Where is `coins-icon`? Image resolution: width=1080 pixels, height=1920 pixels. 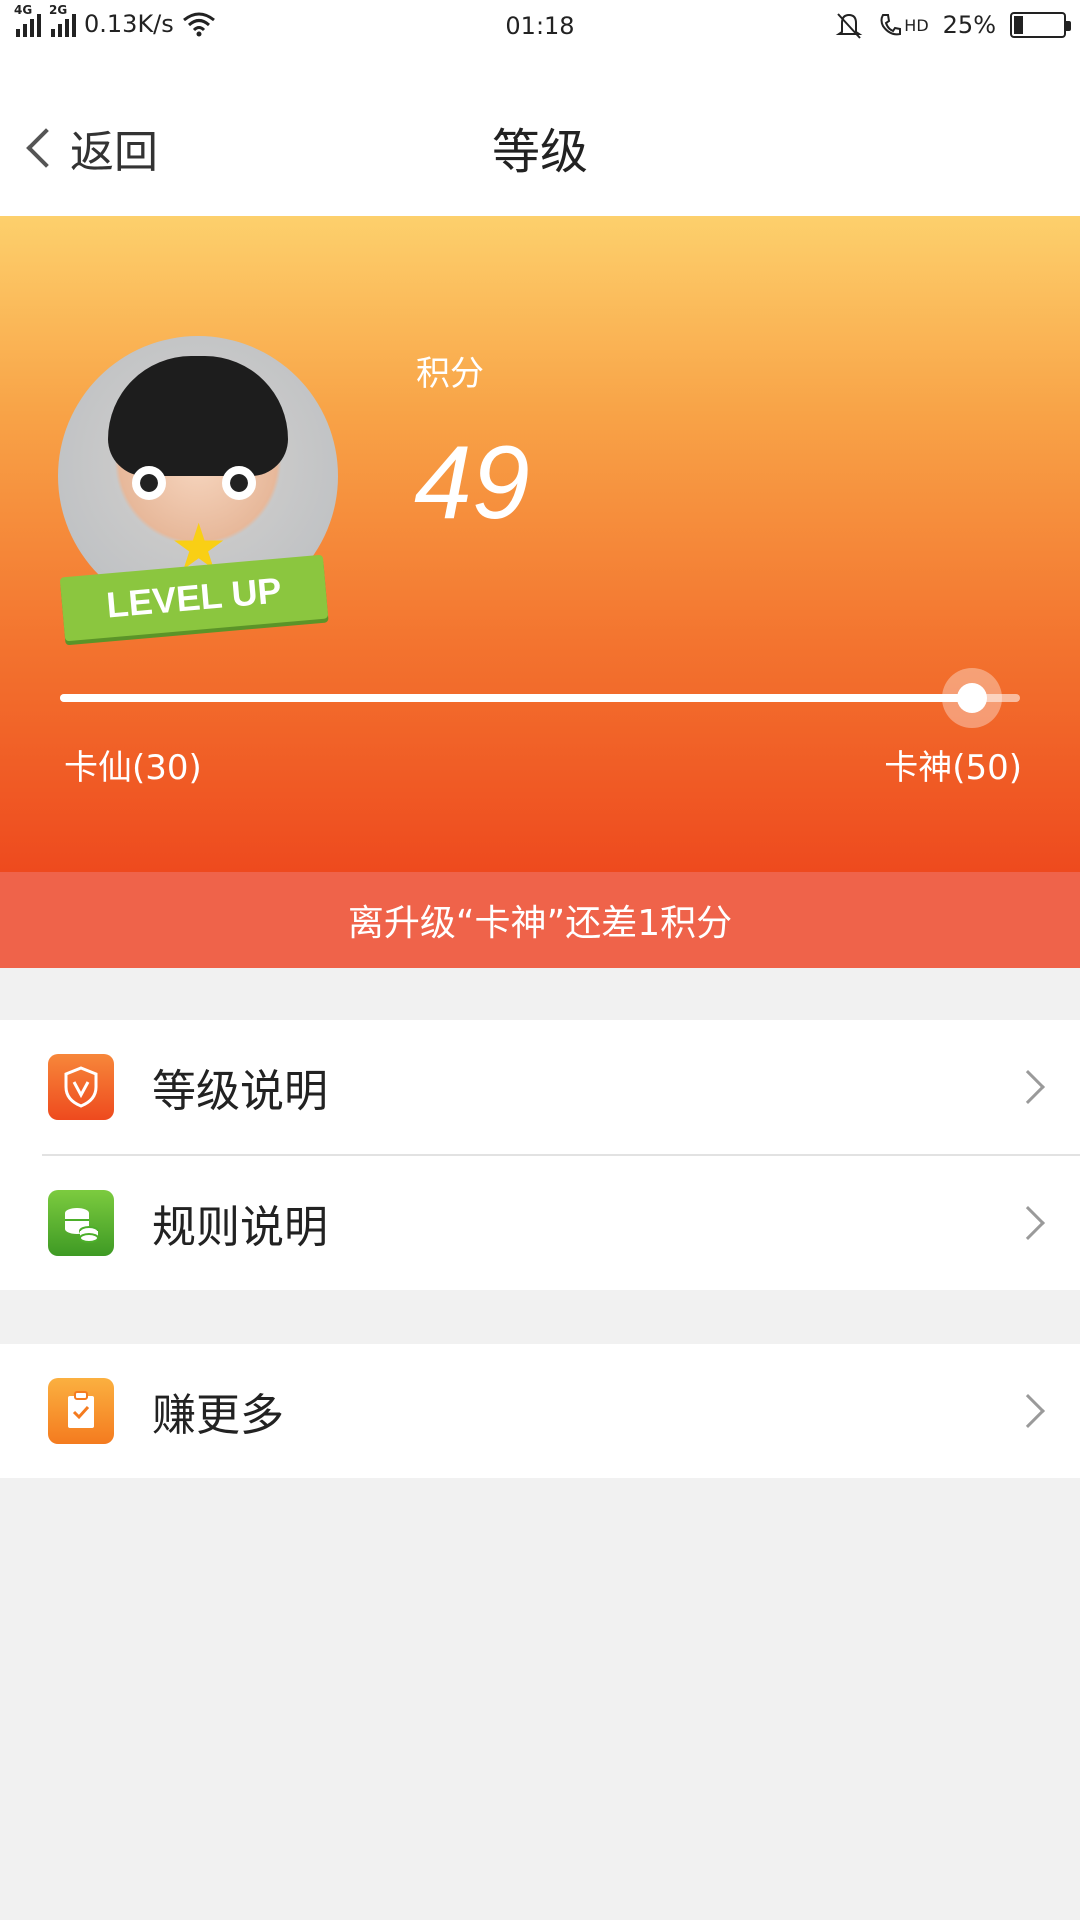 coins-icon is located at coordinates (81, 1223).